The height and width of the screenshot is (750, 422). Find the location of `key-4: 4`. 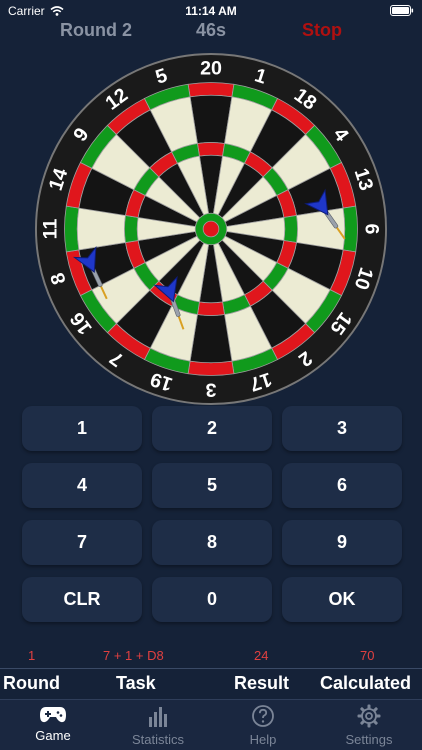

key-4: 4 is located at coordinates (82, 485).